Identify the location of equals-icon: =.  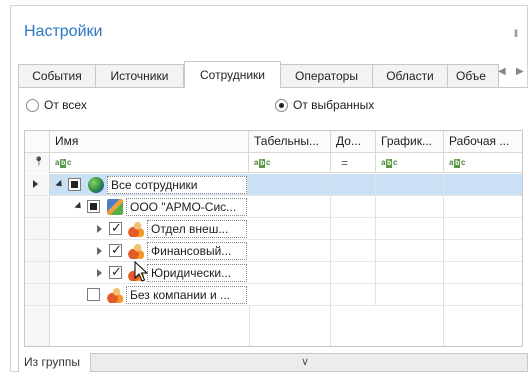
(345, 163).